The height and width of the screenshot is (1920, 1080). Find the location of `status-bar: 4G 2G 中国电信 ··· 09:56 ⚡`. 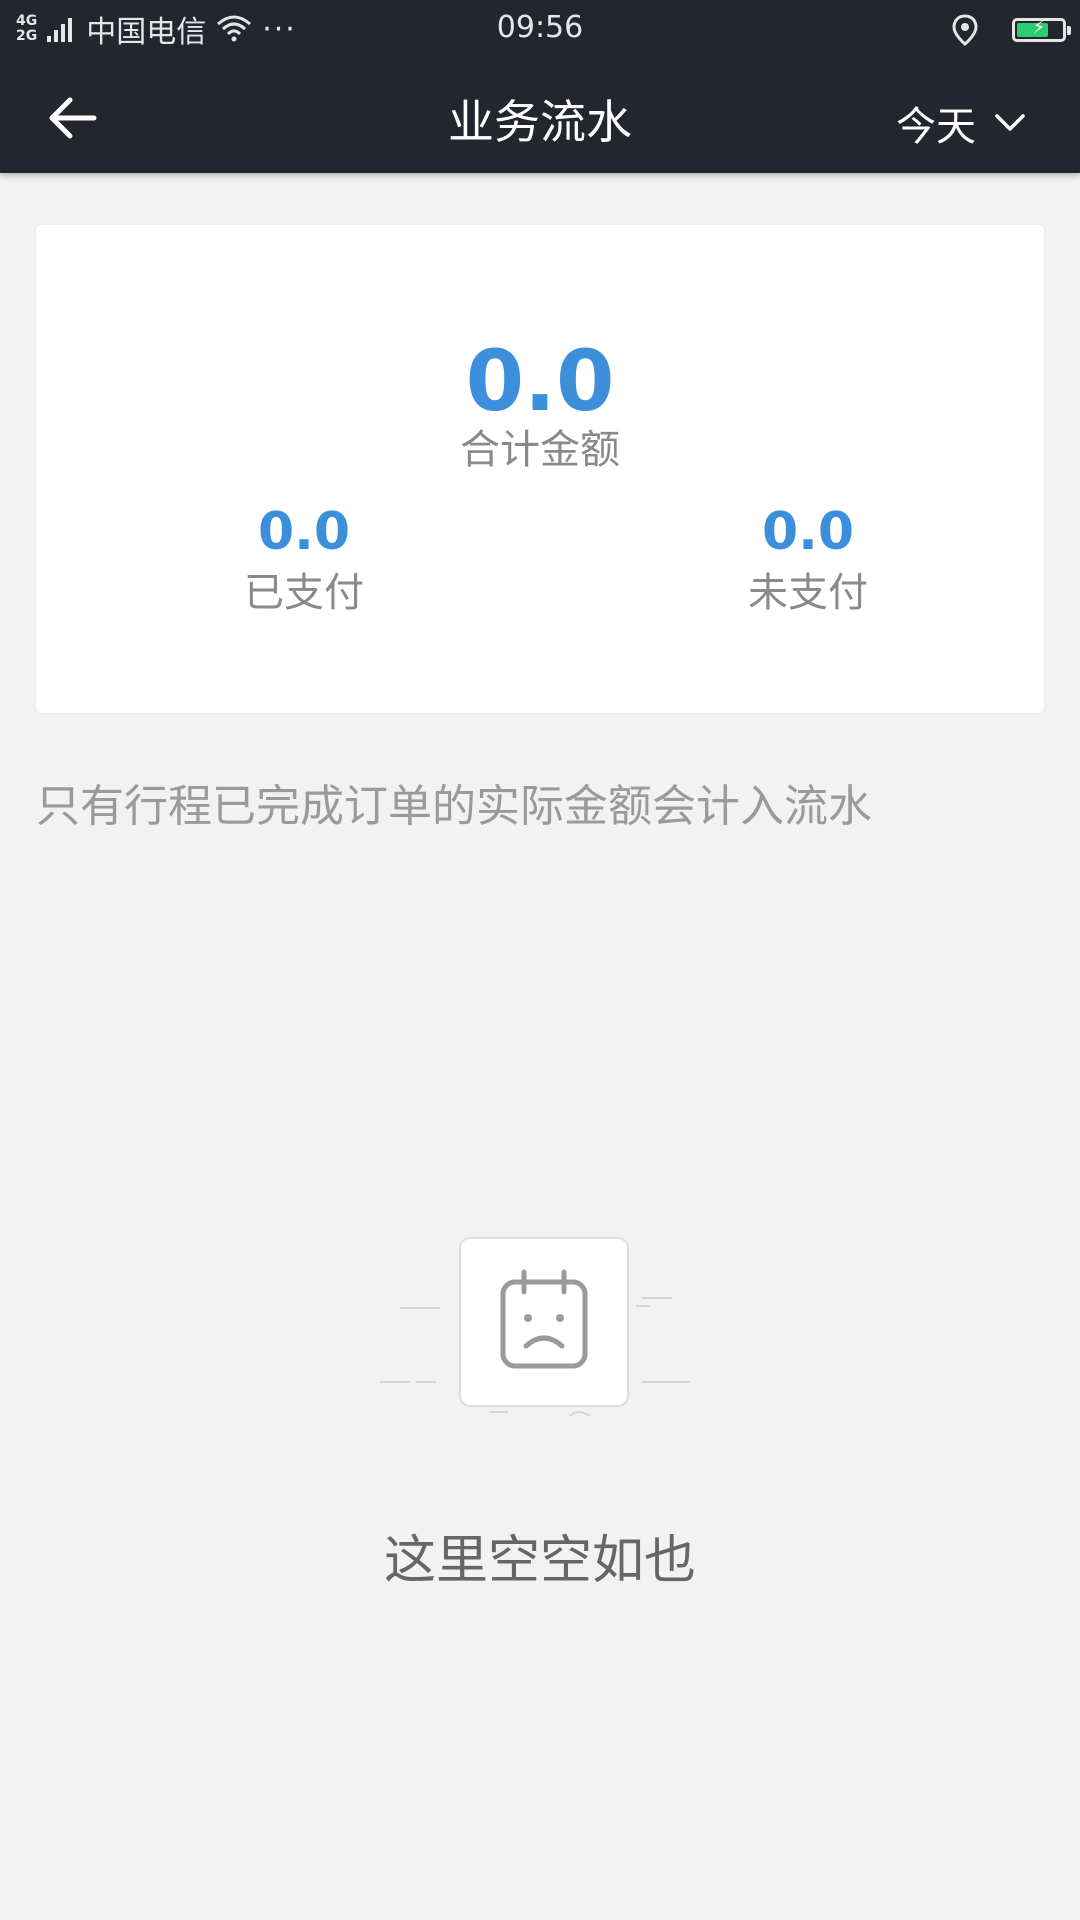

status-bar: 4G 2G 中国电信 ··· 09:56 ⚡ is located at coordinates (540, 29).